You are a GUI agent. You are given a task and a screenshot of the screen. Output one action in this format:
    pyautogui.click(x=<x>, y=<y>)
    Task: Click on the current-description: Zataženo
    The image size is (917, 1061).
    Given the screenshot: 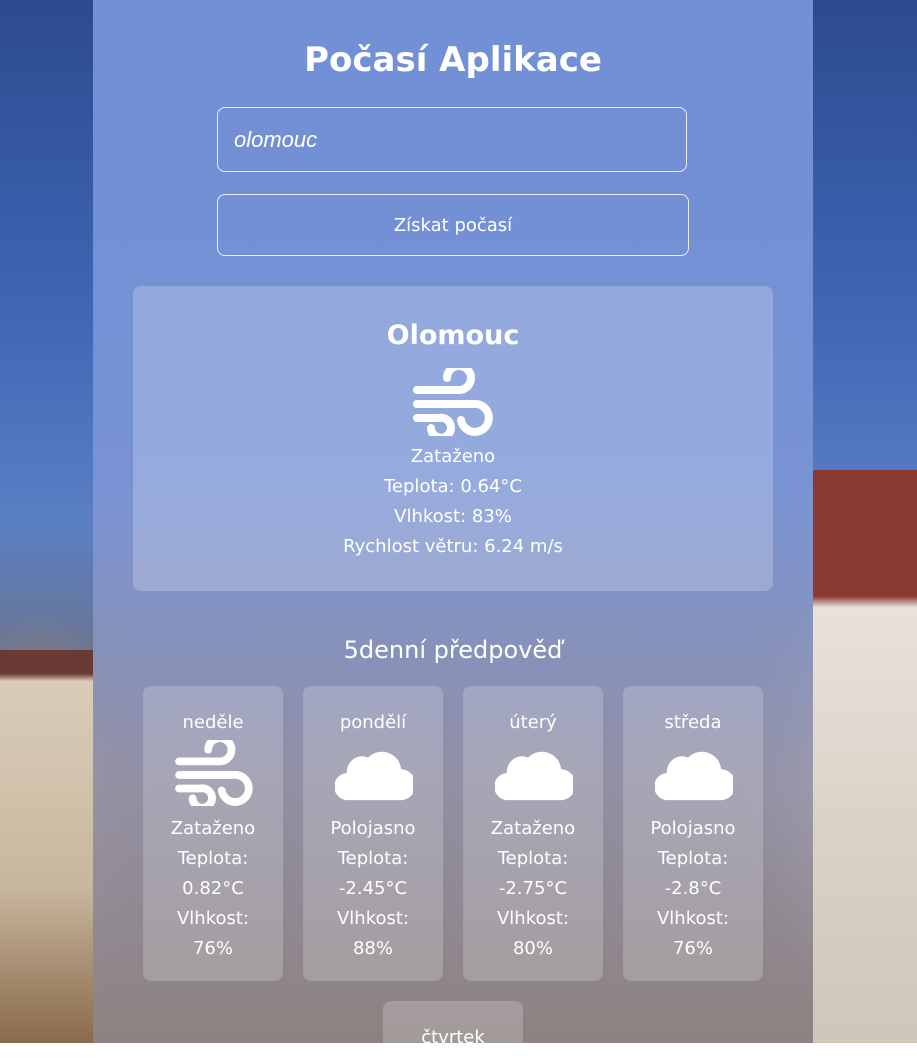 What is the action you would take?
    pyautogui.click(x=453, y=456)
    